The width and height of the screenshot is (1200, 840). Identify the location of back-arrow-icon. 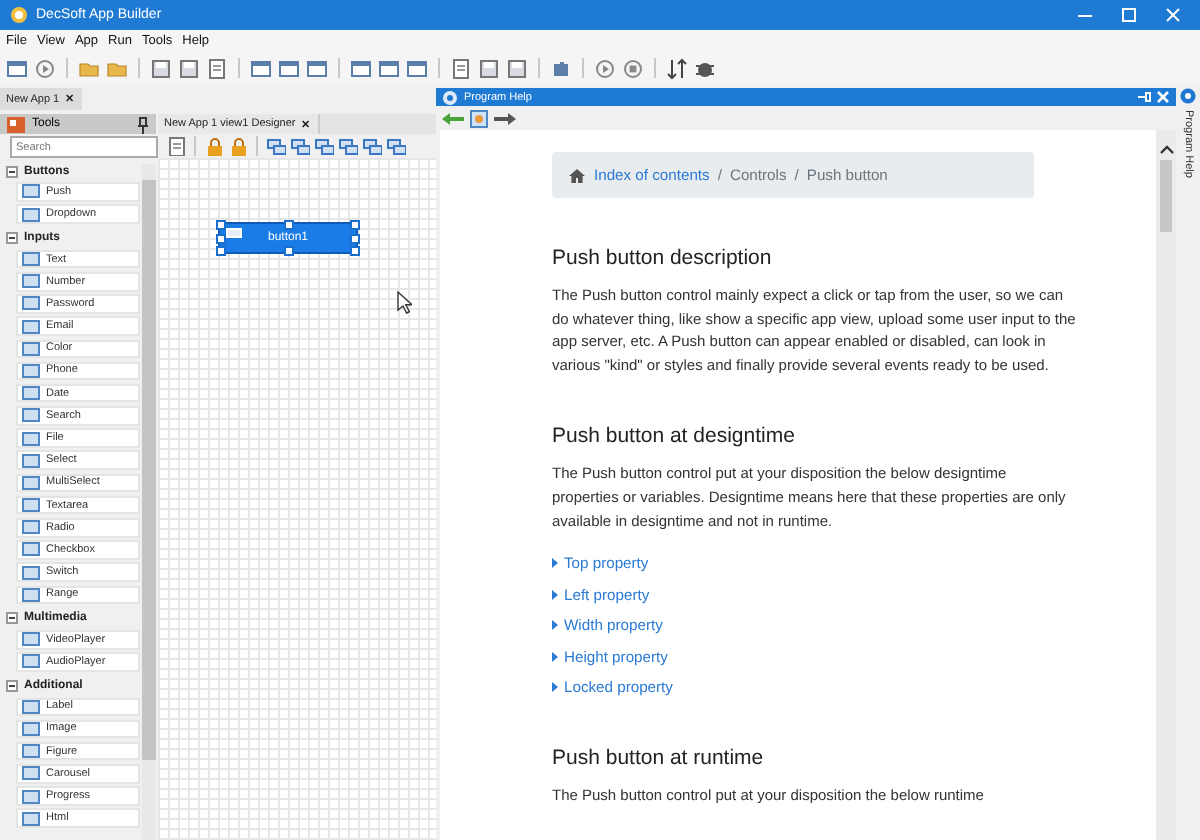
(453, 118).